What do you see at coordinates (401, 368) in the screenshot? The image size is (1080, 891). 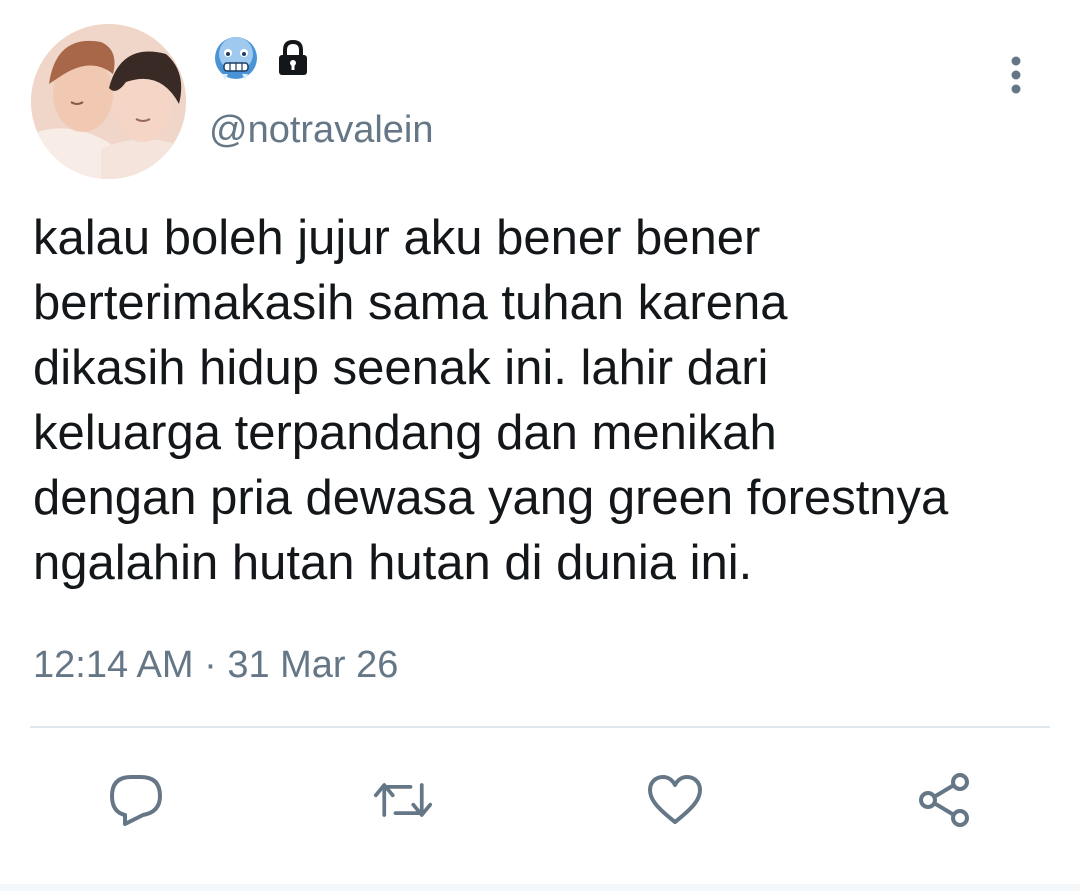 I see `tweet-text-line: dikasih hidup seenak ini. lahir dari` at bounding box center [401, 368].